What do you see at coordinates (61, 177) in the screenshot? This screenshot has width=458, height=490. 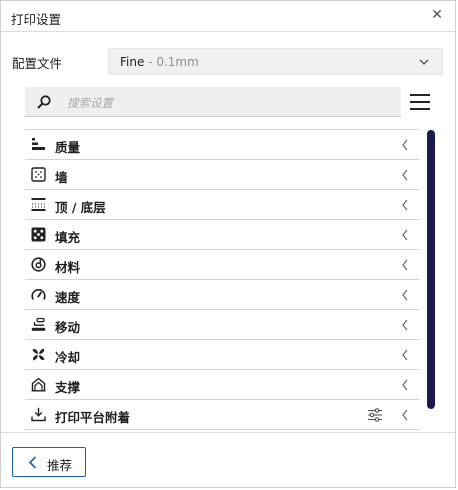 I see `category-label: 墙` at bounding box center [61, 177].